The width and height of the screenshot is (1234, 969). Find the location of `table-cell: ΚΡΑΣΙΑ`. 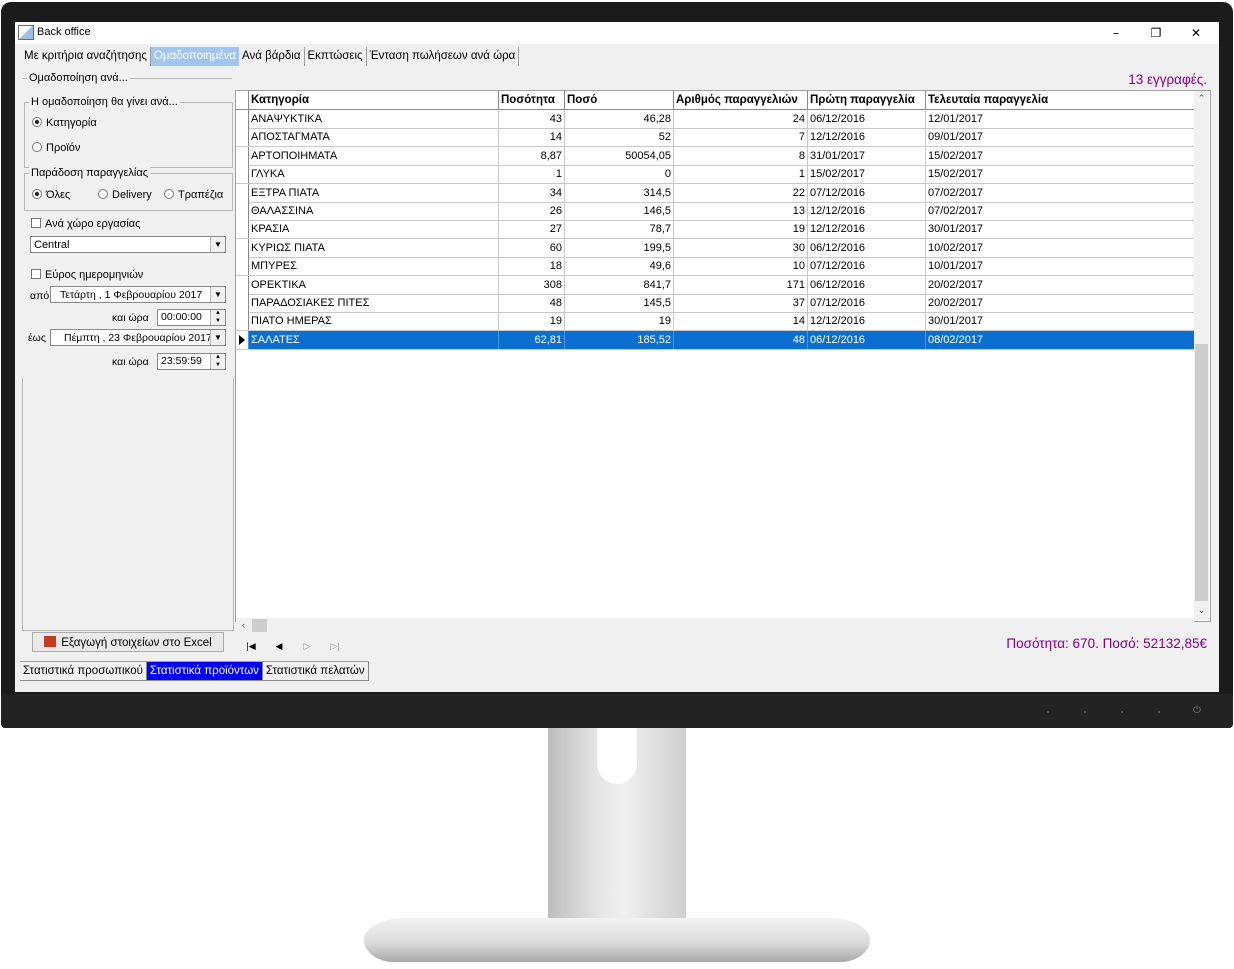

table-cell: ΚΡΑΣΙΑ is located at coordinates (374, 229).